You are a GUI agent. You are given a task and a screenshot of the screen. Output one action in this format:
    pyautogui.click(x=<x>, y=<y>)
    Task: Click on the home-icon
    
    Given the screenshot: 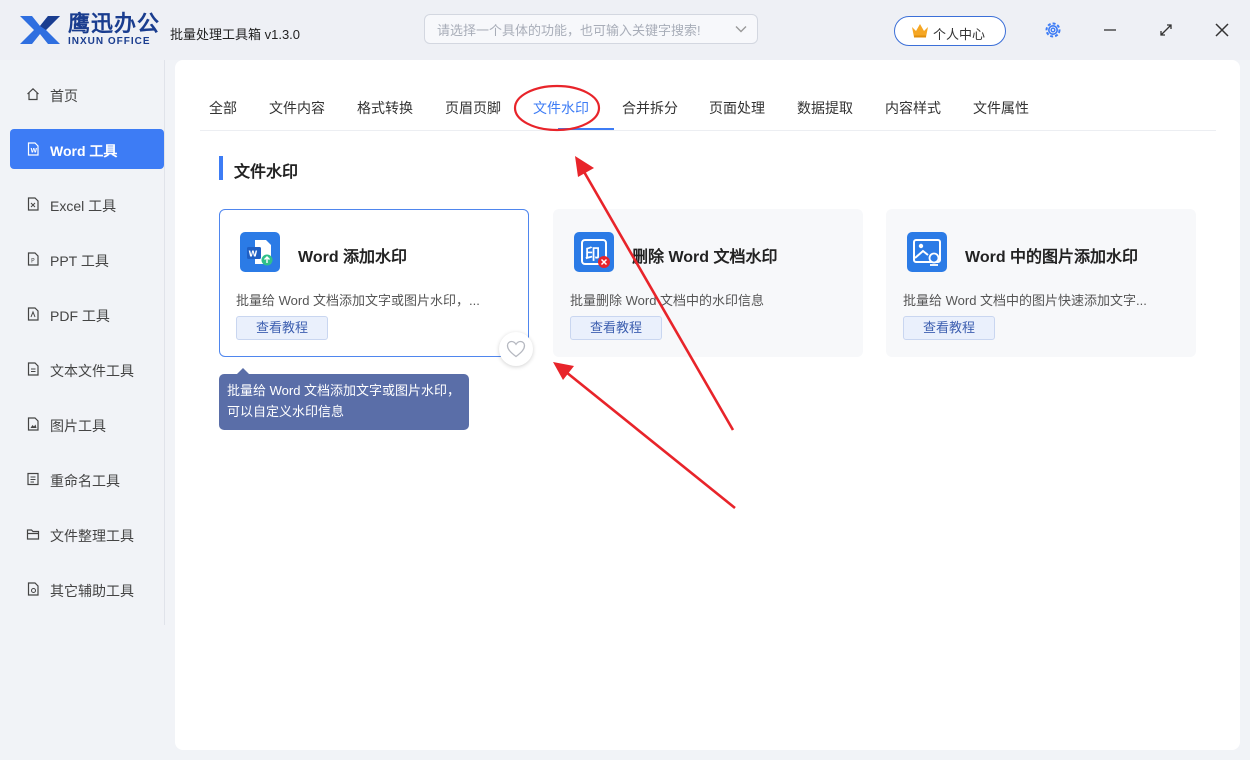 What is the action you would take?
    pyautogui.click(x=33, y=94)
    